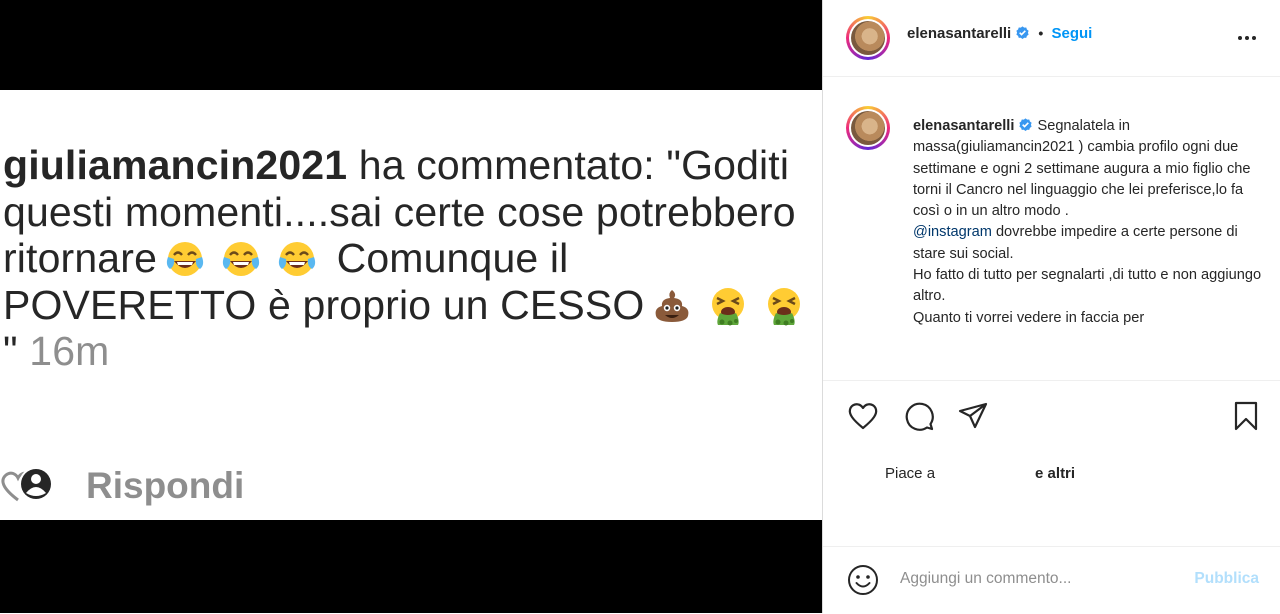 The width and height of the screenshot is (1280, 614). I want to click on add-comment-bar: Pubblica, so click(1051, 580).